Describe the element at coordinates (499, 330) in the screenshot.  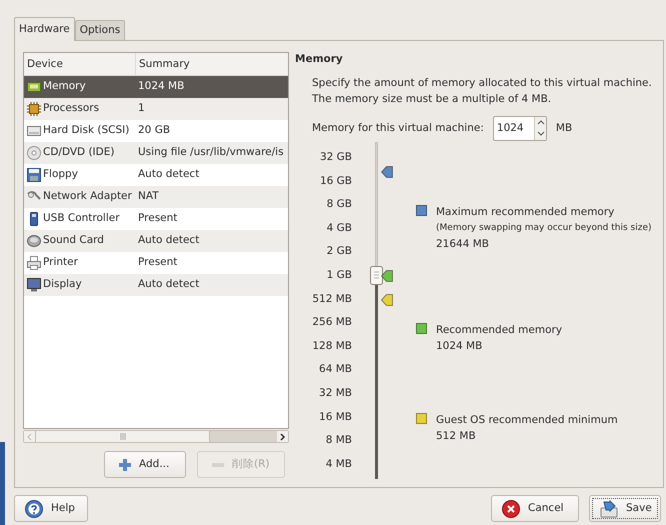
I see `legend-title: Recommended memory` at that location.